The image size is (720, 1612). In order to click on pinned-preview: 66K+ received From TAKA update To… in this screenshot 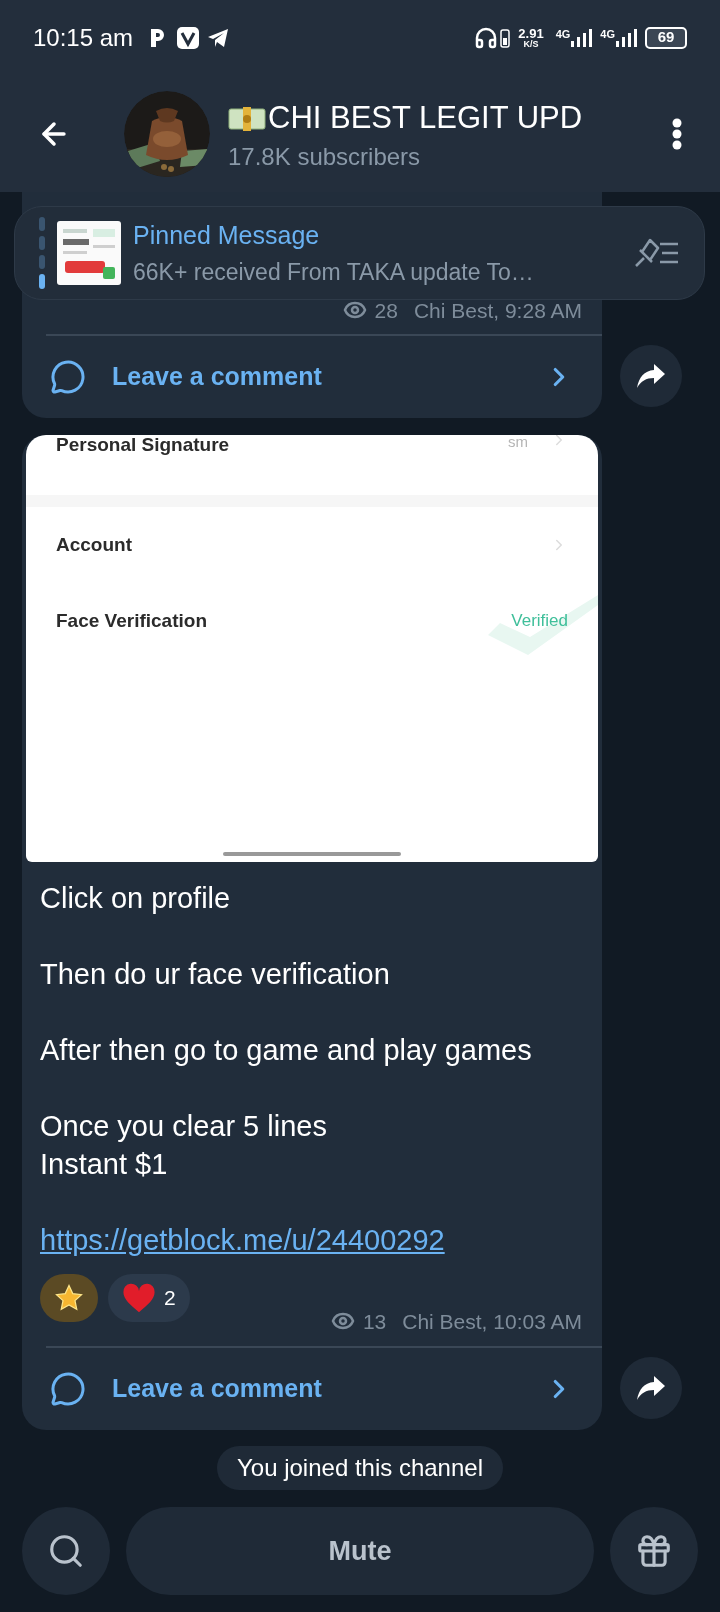, I will do `click(334, 272)`.